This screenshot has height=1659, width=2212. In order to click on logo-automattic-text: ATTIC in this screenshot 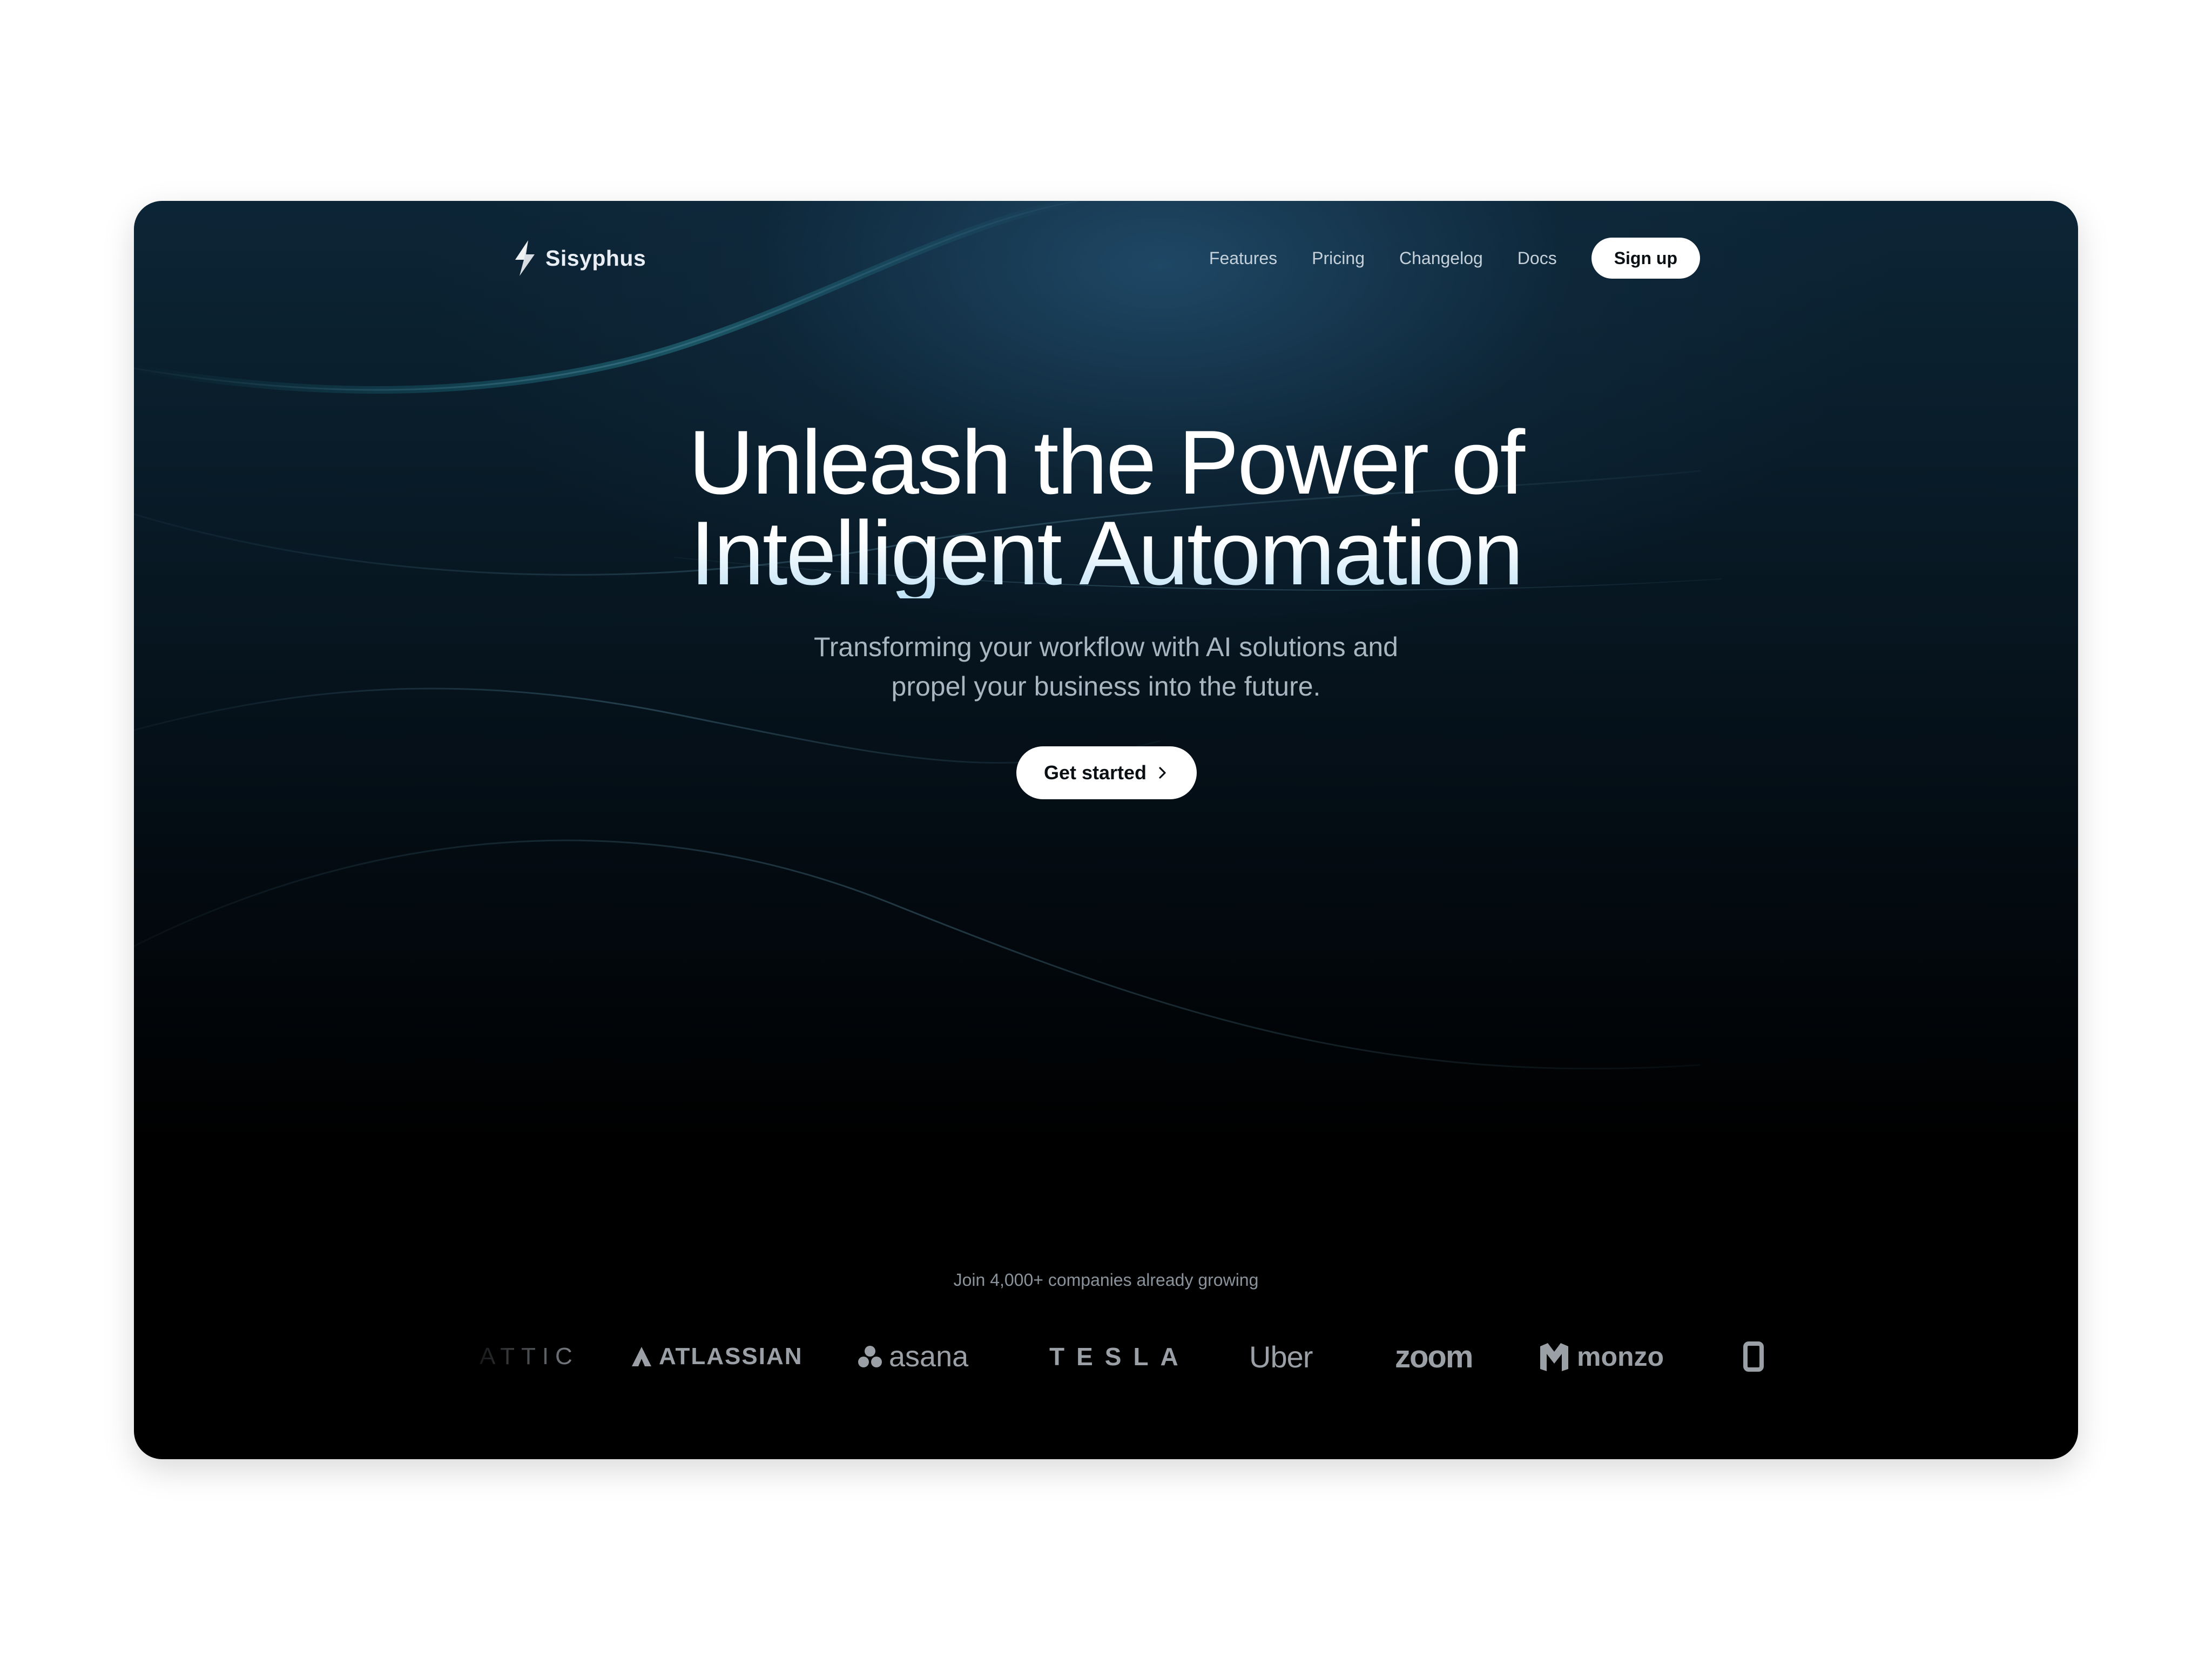, I will do `click(529, 1356)`.